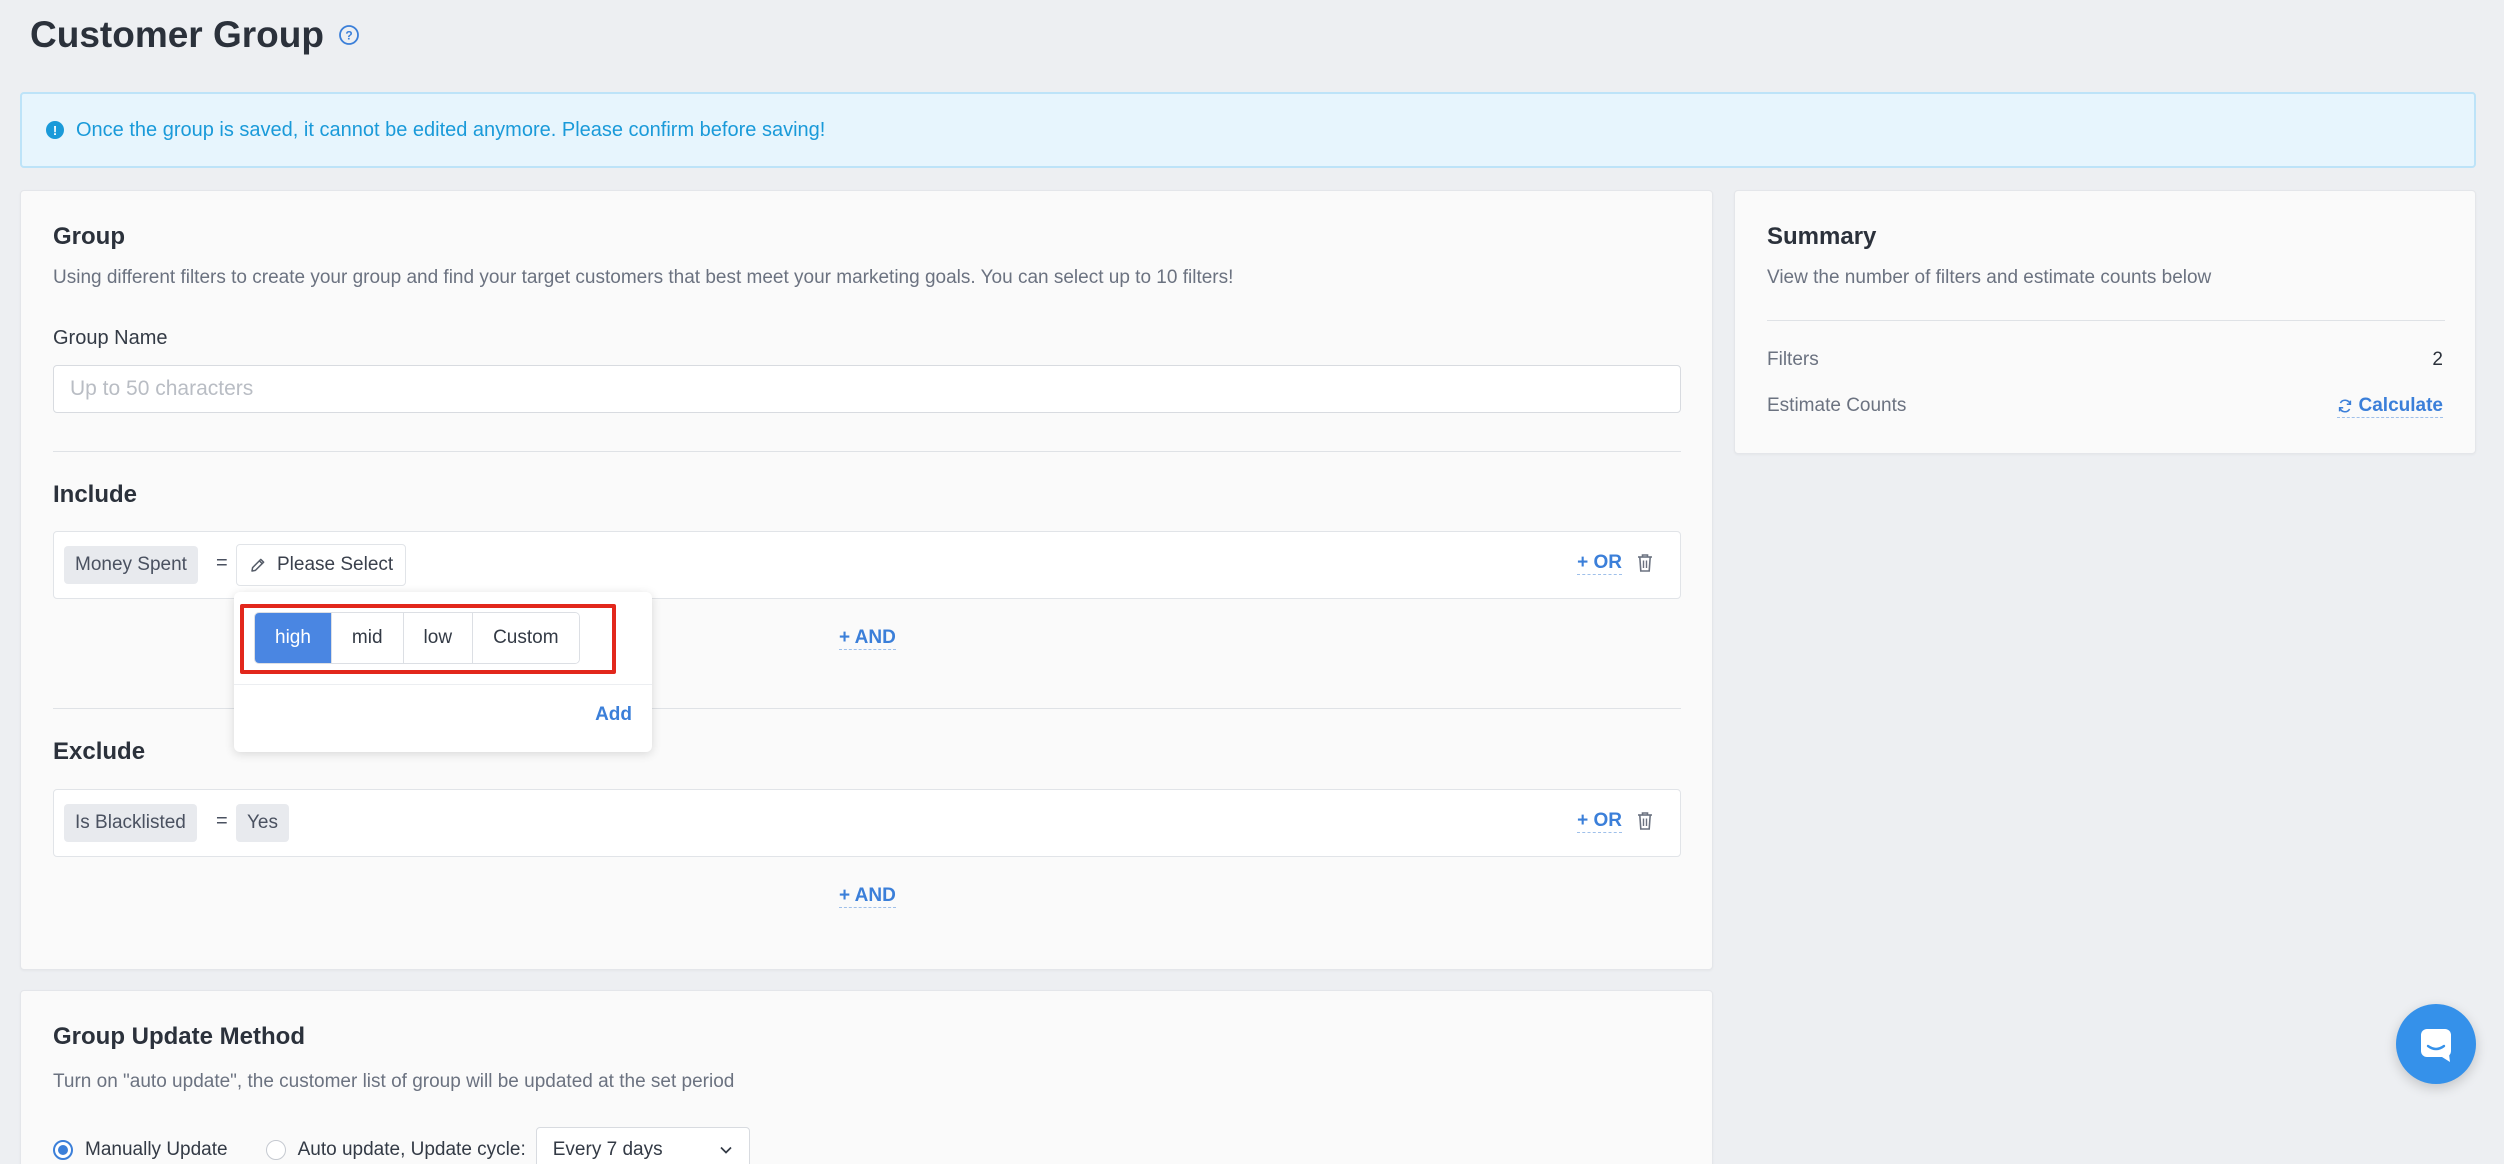 Image resolution: width=2504 pixels, height=1164 pixels. Describe the element at coordinates (1793, 359) in the screenshot. I see `filters-label: Filters` at that location.